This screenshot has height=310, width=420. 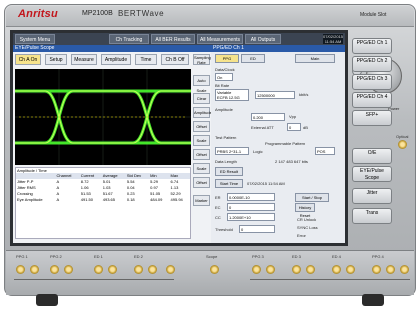 What do you see at coordinates (373, 300) in the screenshot?
I see `right-foot` at bounding box center [373, 300].